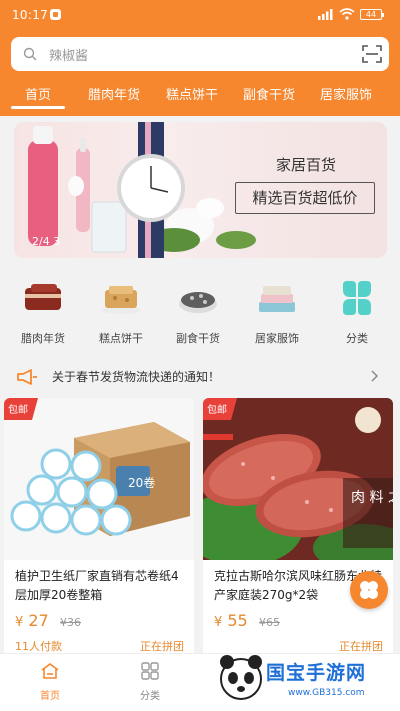 Image resolution: width=400 pixels, height=711 pixels. I want to click on signal-icon, so click(325, 14).